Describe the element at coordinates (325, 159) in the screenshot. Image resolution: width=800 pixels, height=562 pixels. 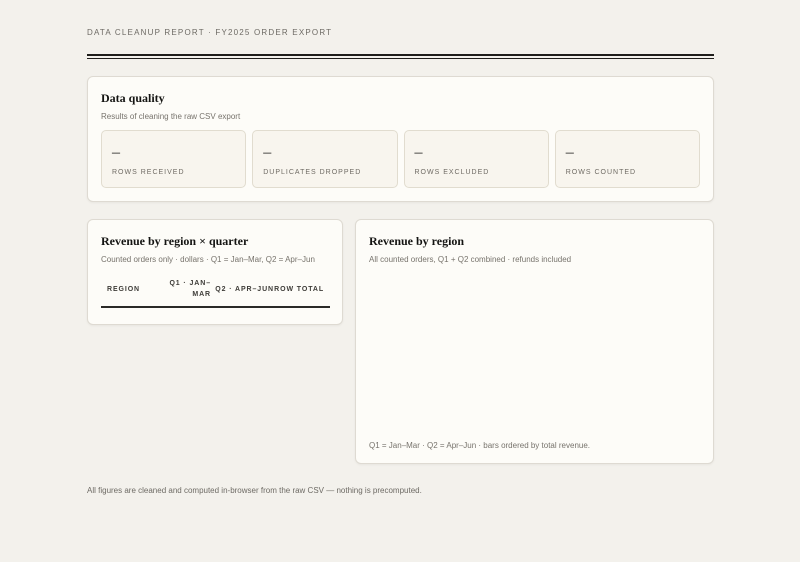
I see `stat-duplicates-dropped: – DUPLICATES DROPPED` at that location.